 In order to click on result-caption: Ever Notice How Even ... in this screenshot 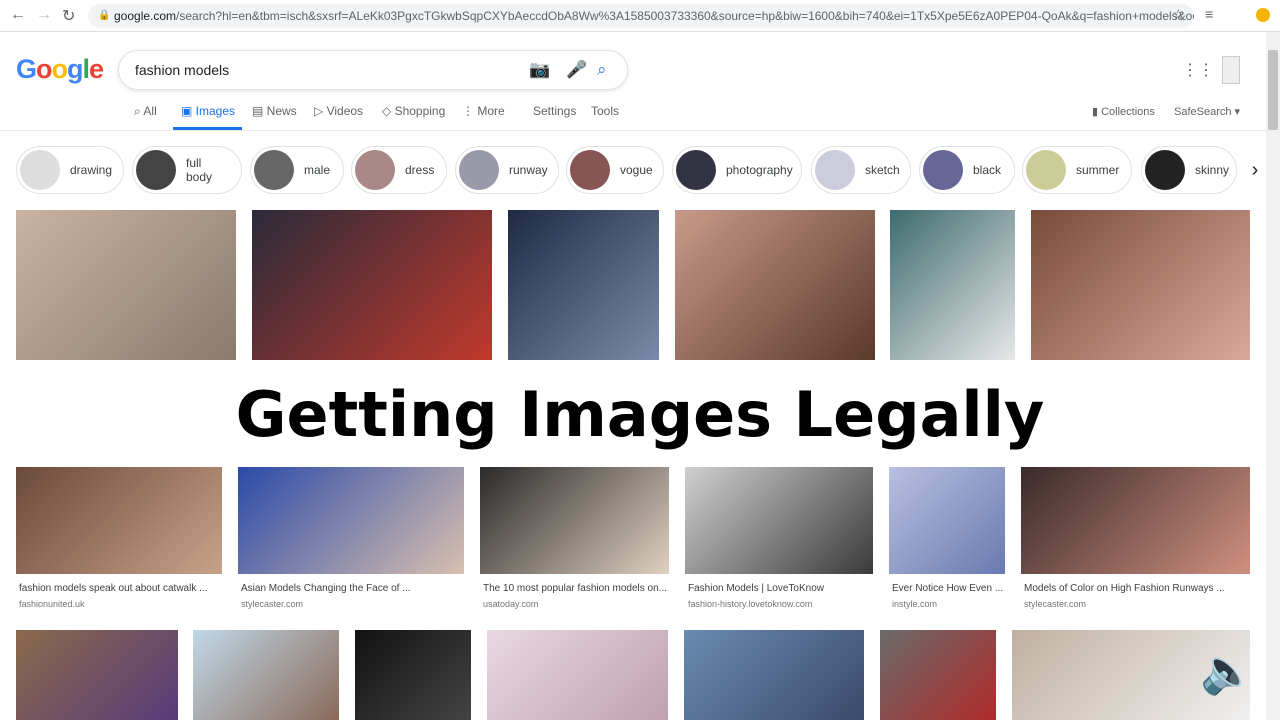, I will do `click(947, 588)`.